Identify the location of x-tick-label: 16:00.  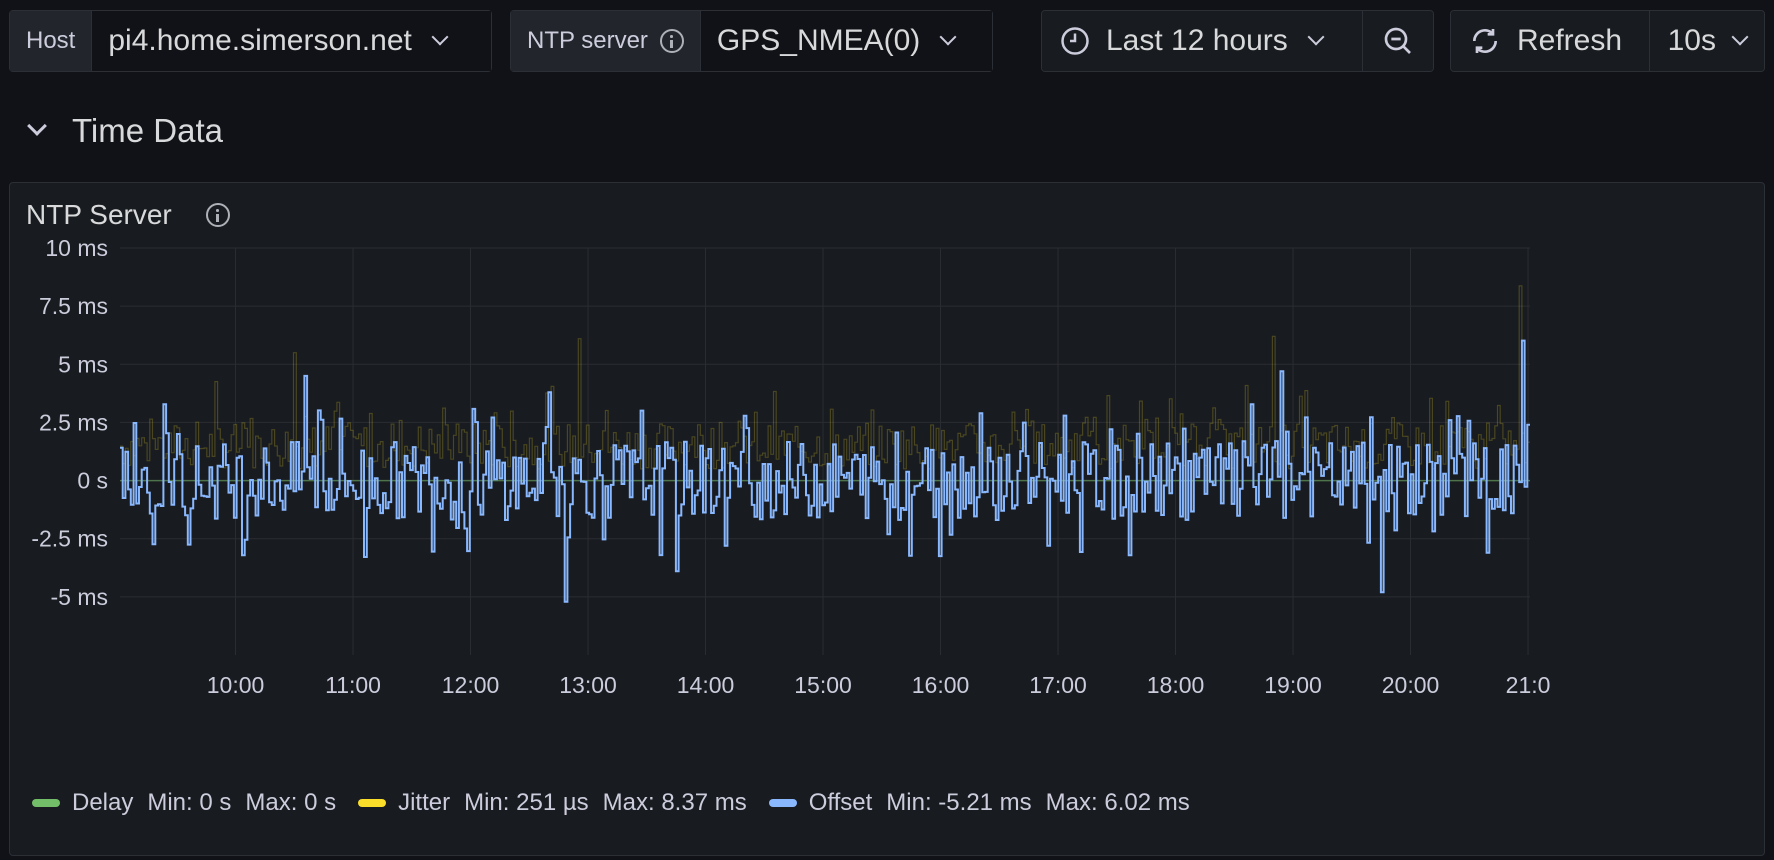
(941, 685).